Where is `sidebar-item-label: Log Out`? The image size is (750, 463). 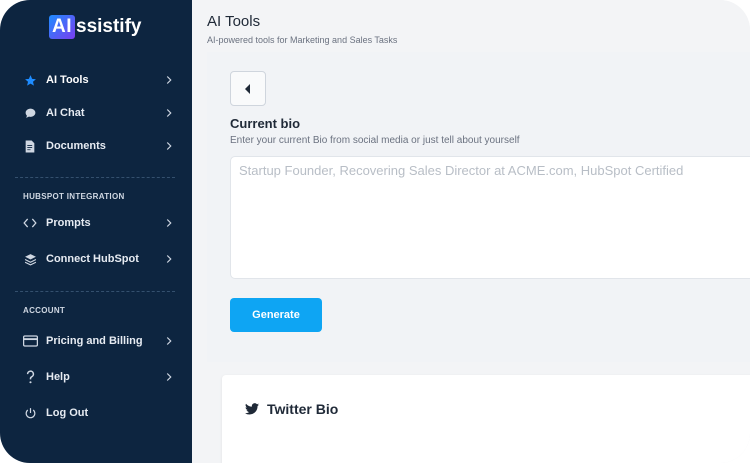 sidebar-item-label: Log Out is located at coordinates (67, 413).